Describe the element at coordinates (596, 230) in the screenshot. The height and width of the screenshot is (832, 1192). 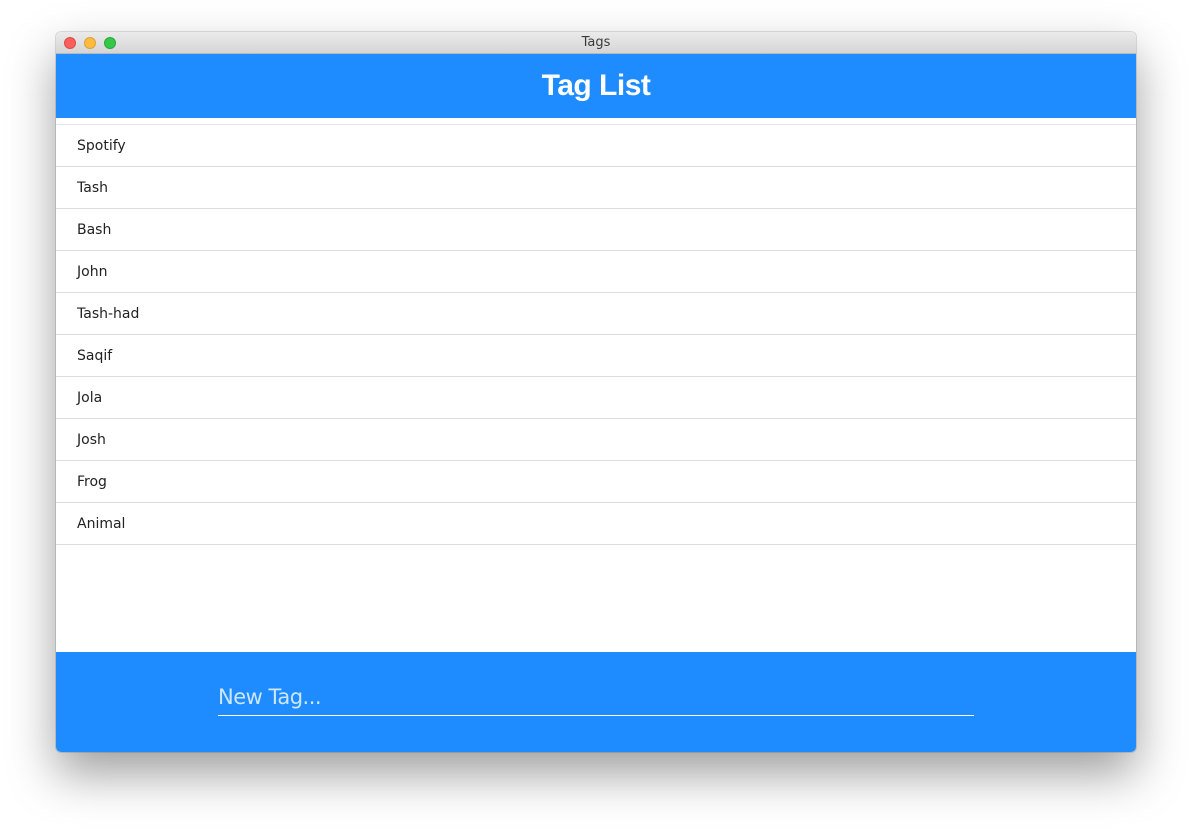
I see `list-item: Bash` at that location.